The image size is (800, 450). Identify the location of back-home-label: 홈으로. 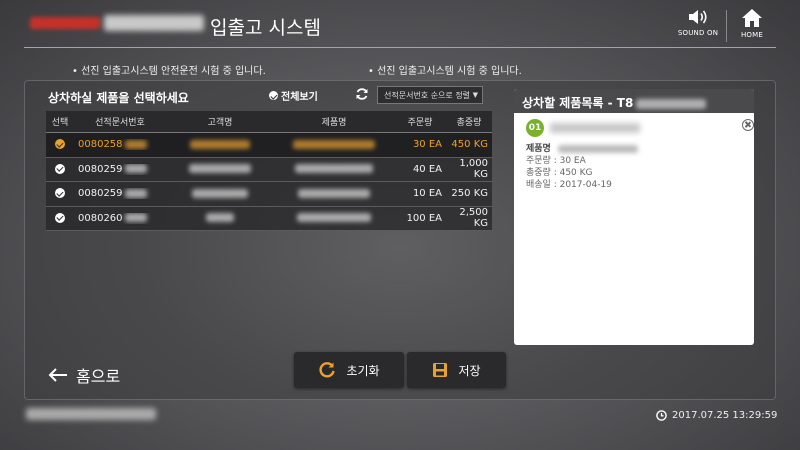
(98, 376).